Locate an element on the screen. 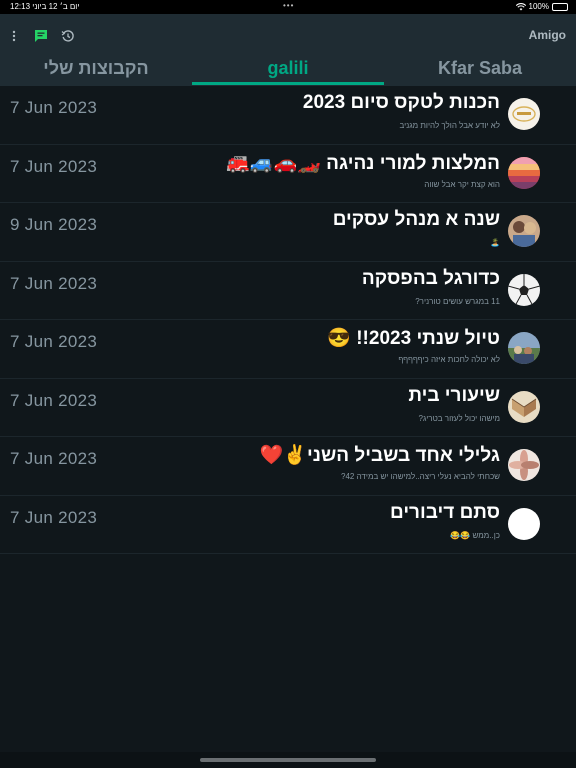  chat-name: המלצות למורי נהיגה 🏎️🚗🚙🚒 is located at coordinates (363, 163).